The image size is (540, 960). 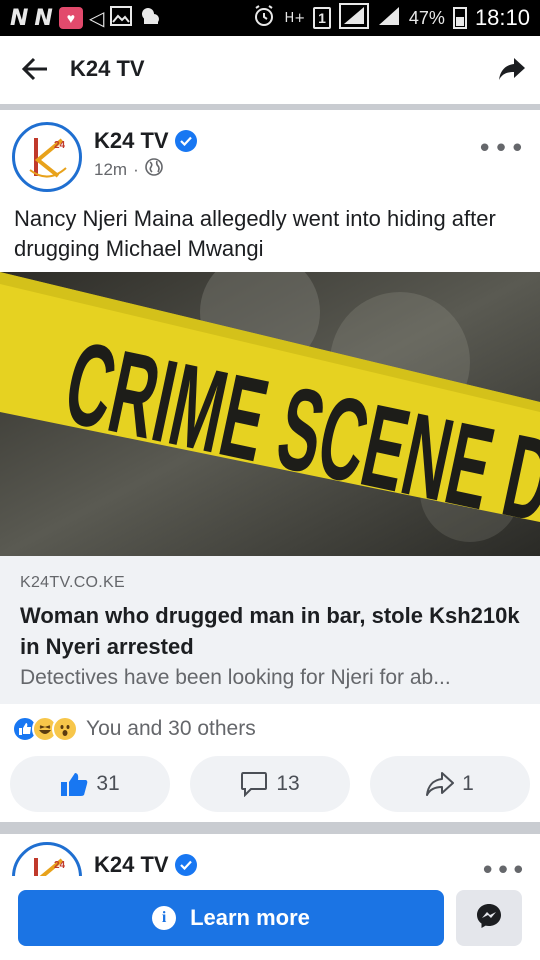 I want to click on page-title: K24 TV, so click(x=107, y=68).